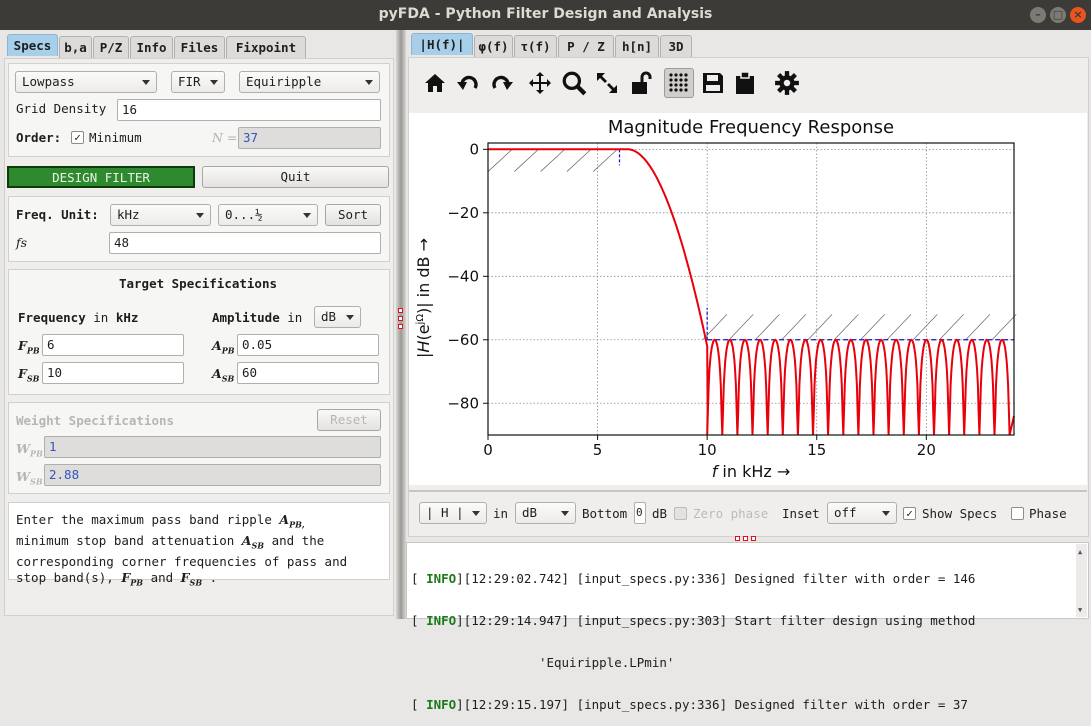  Describe the element at coordinates (217, 345) in the screenshot. I see `apb-letter: A` at that location.